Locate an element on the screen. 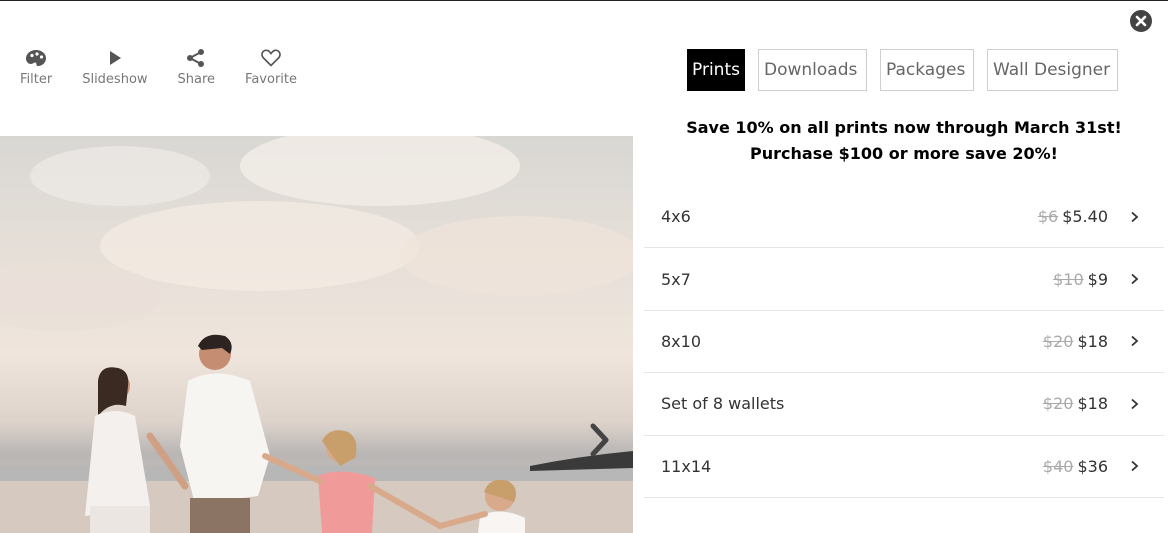  sale-price: $5.40 is located at coordinates (1085, 217).